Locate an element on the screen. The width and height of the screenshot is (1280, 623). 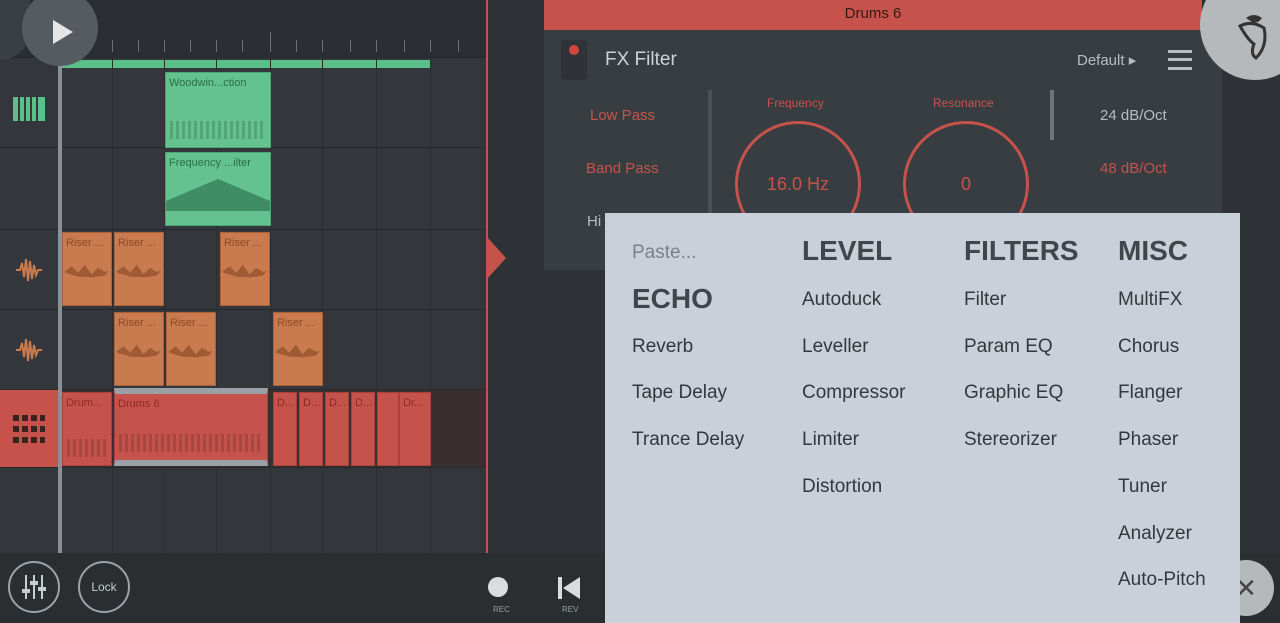
mixer-sliders-icon is located at coordinates (34, 587).